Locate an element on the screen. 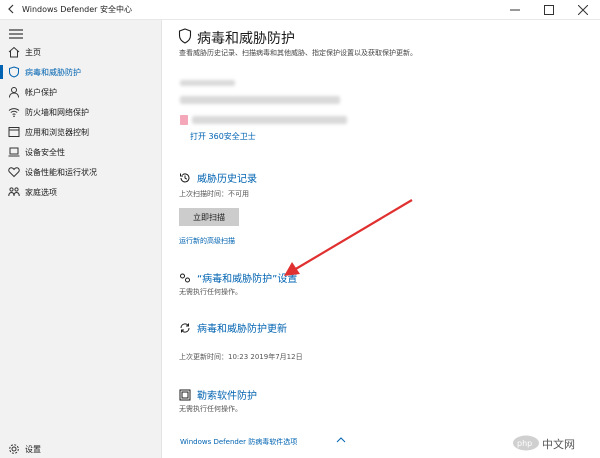 The width and height of the screenshot is (600, 458). maximize-icon is located at coordinates (549, 10).